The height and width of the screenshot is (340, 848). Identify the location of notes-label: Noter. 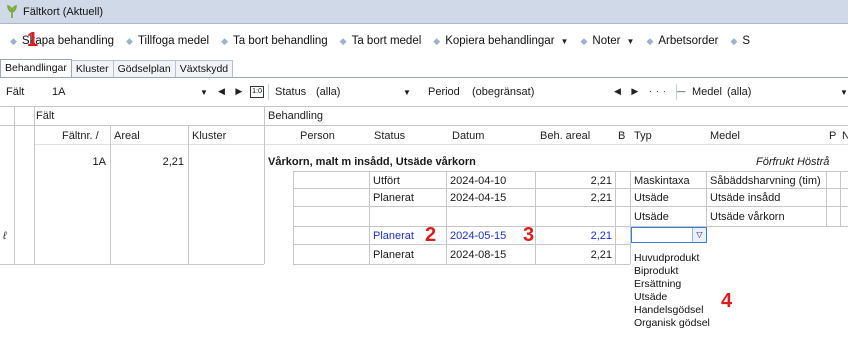
(606, 41).